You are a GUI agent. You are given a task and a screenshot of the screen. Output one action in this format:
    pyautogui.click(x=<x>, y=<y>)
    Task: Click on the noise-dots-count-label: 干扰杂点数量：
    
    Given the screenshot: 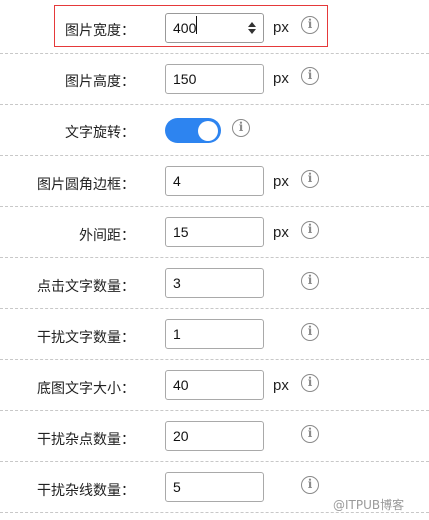 What is the action you would take?
    pyautogui.click(x=86, y=440)
    